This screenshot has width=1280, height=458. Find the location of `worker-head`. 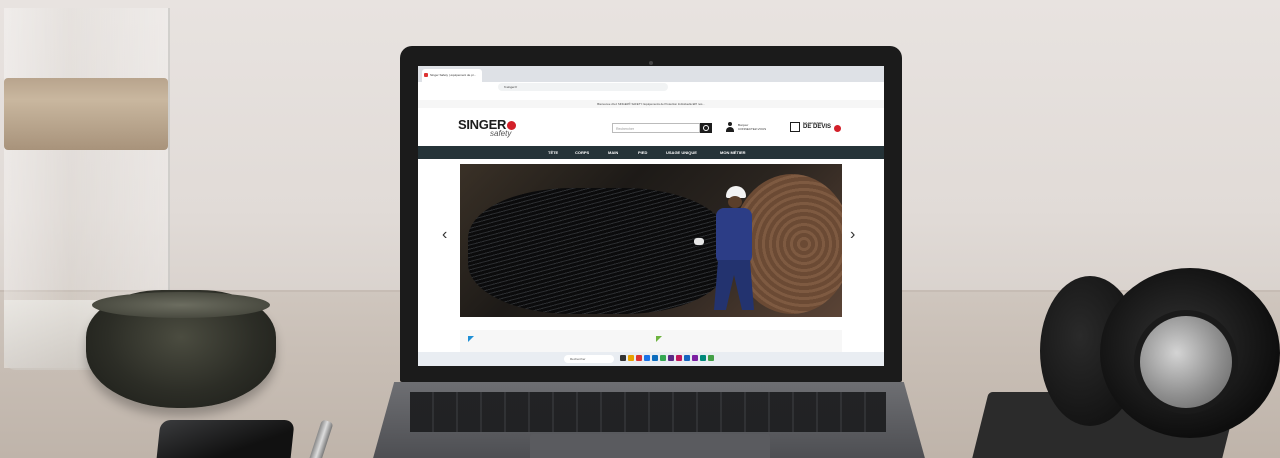

worker-head is located at coordinates (735, 202).